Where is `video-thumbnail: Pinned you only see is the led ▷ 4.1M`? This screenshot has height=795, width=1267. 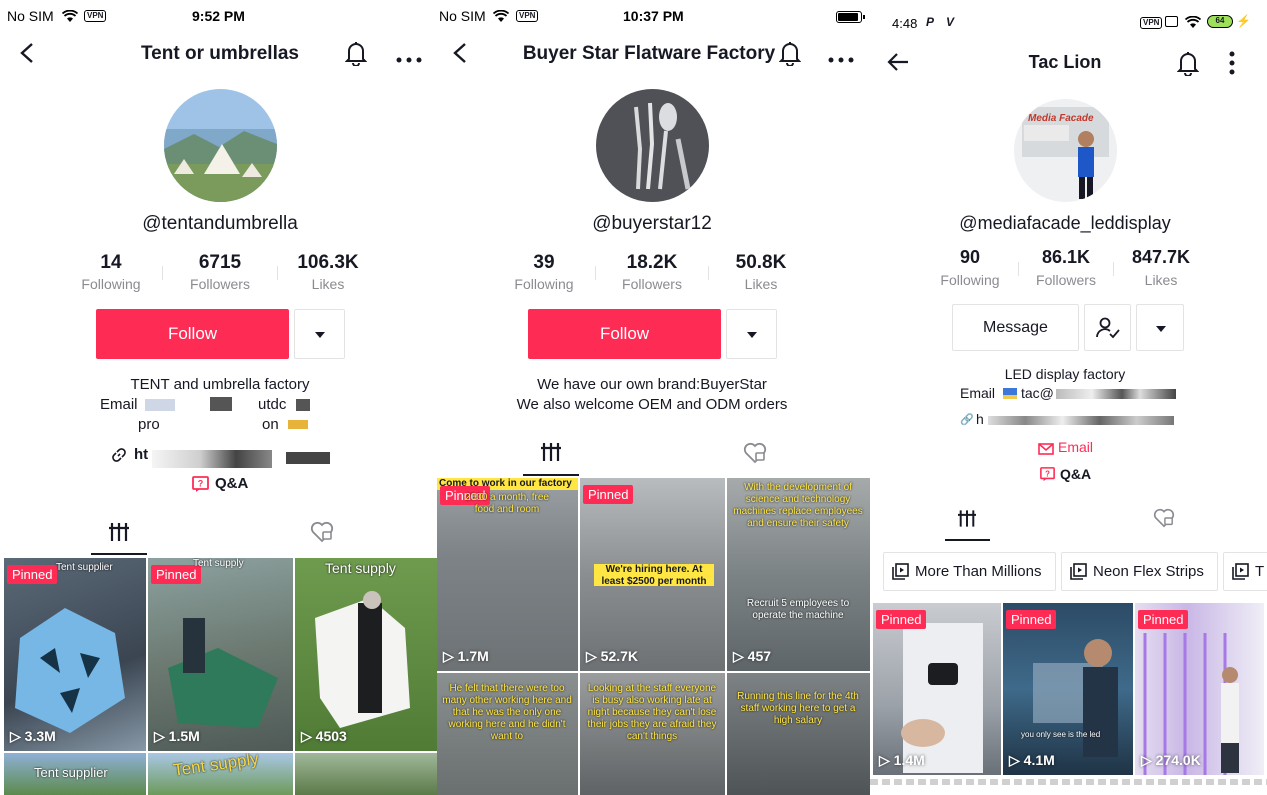
video-thumbnail: Pinned you only see is the led ▷ 4.1M is located at coordinates (1068, 689).